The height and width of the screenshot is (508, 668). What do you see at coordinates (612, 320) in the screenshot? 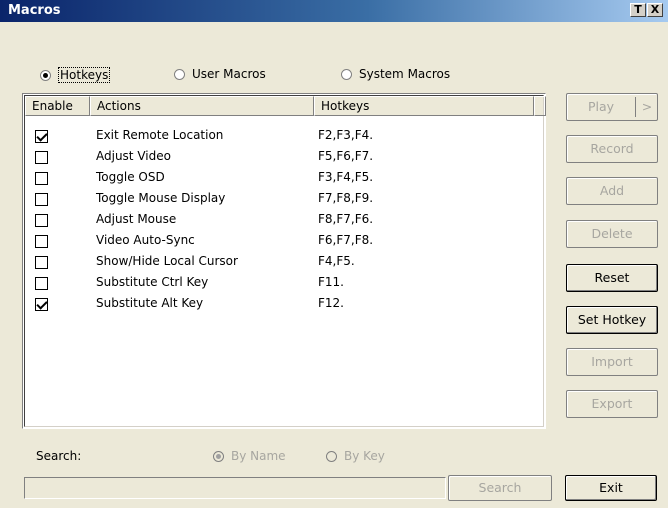
I see `set-hotkey-button: Set Hotkey` at bounding box center [612, 320].